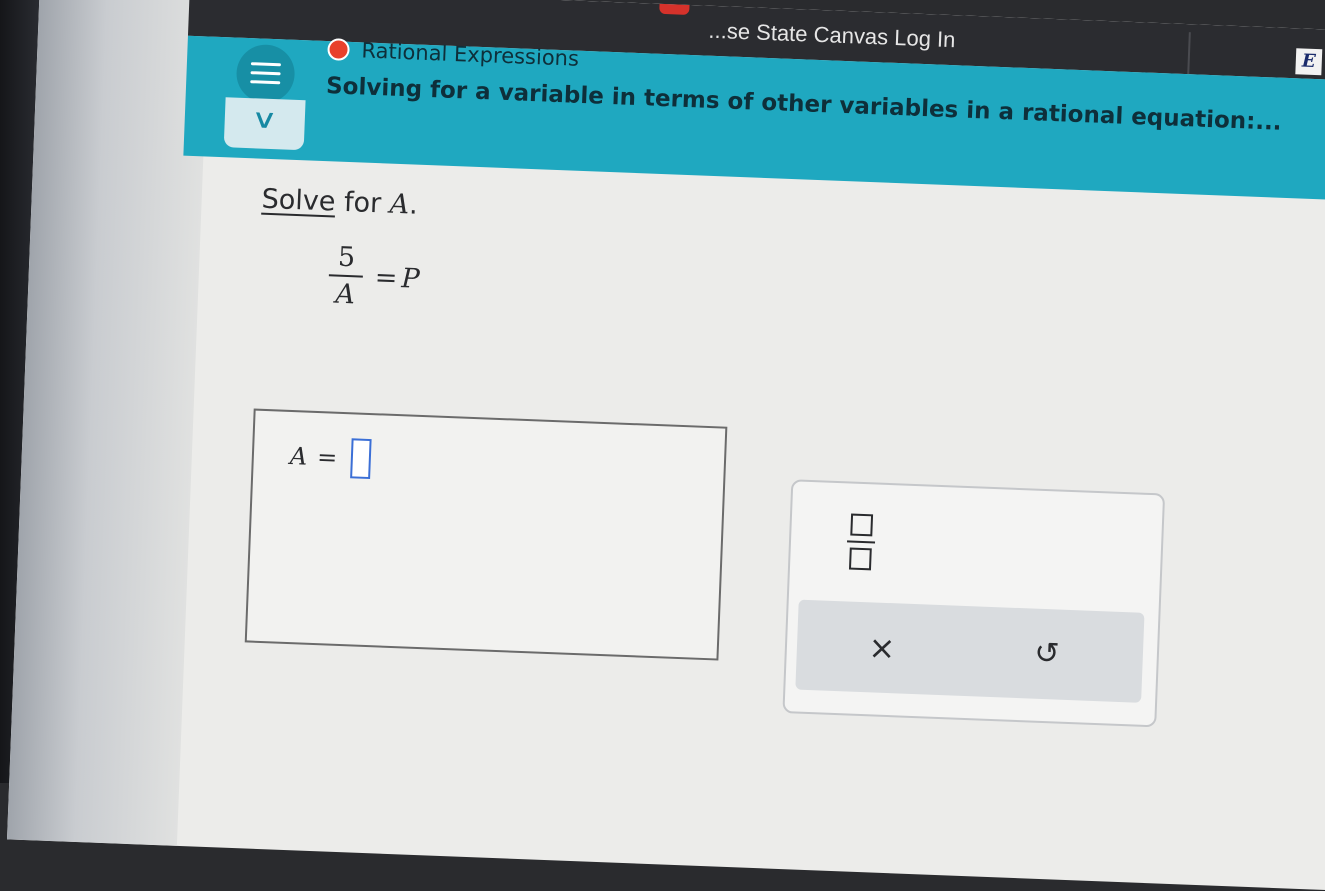  I want to click on math-keypad: × ↺, so click(974, 603).